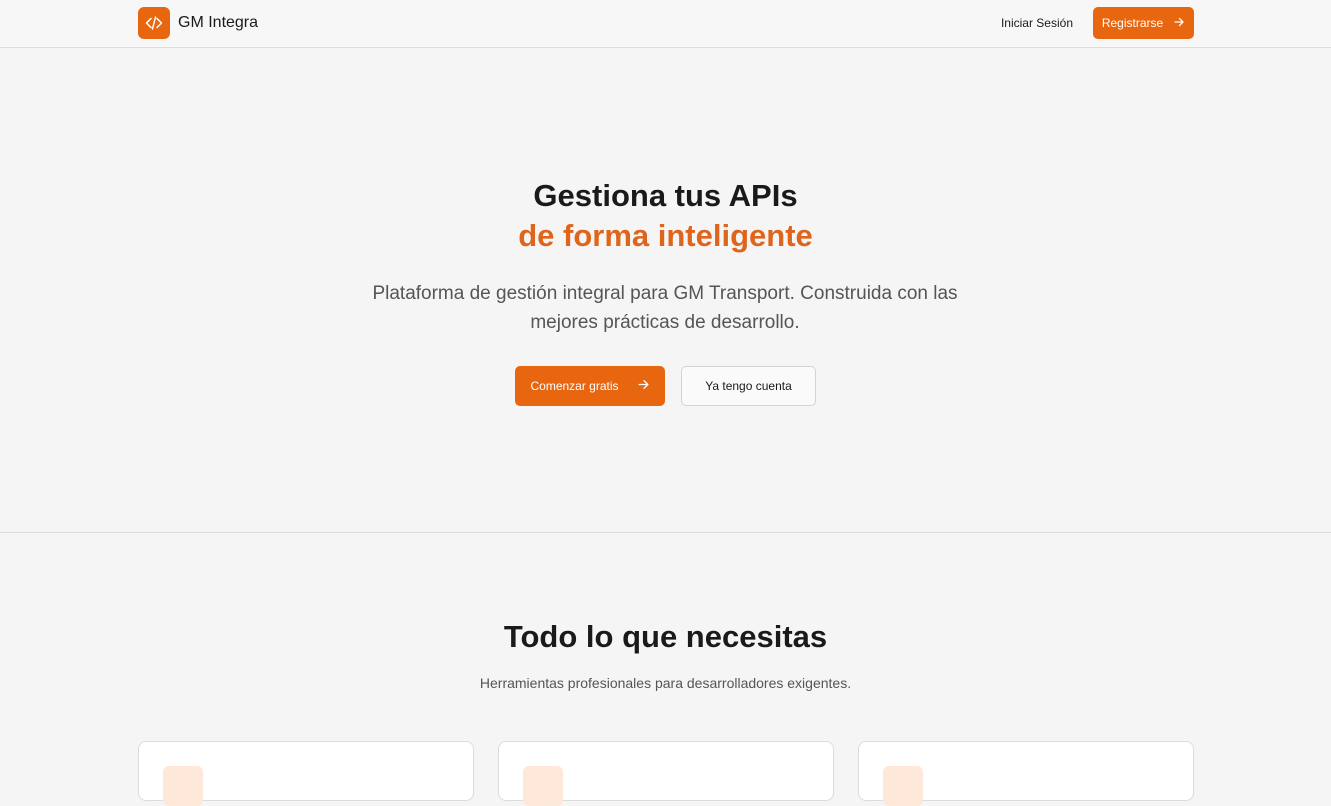 The width and height of the screenshot is (1331, 806). I want to click on hero-actions: Comenzar gratis Ya tengo cuenta, so click(665, 386).